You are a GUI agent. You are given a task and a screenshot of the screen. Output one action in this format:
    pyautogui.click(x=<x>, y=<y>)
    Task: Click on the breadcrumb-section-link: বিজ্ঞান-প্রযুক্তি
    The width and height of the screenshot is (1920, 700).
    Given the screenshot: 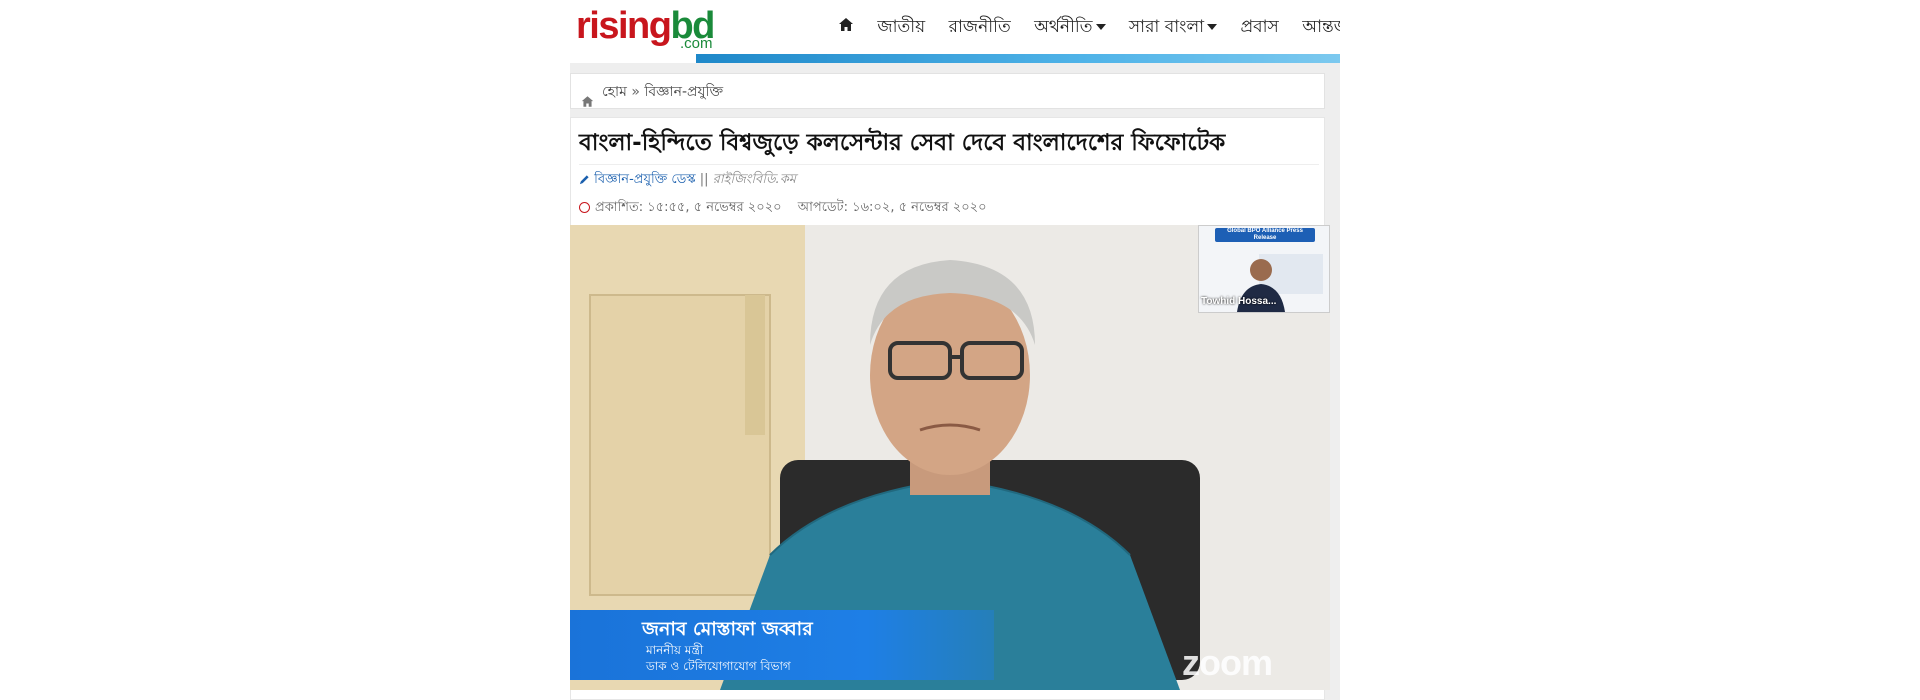 What is the action you would take?
    pyautogui.click(x=683, y=92)
    